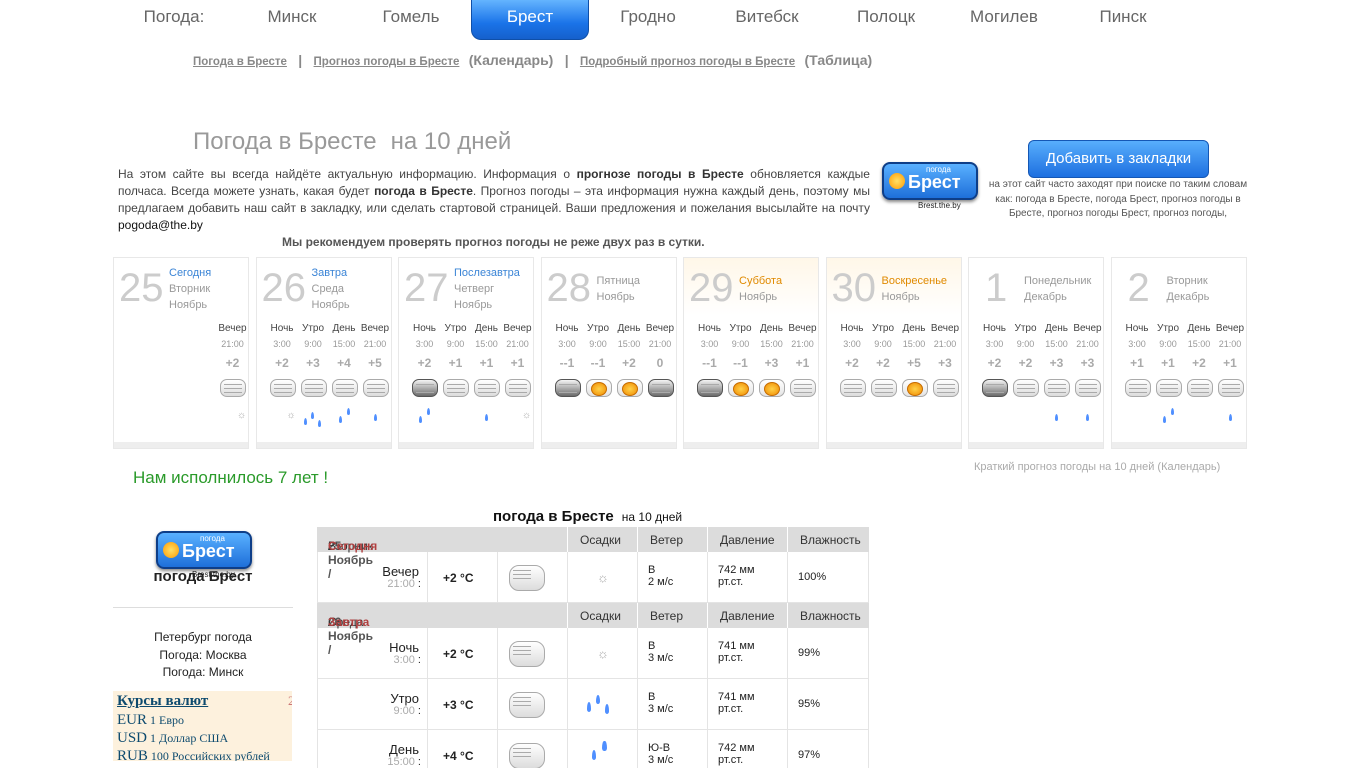  I want to click on link-weather-brest: Погода в Бресте, so click(240, 62).